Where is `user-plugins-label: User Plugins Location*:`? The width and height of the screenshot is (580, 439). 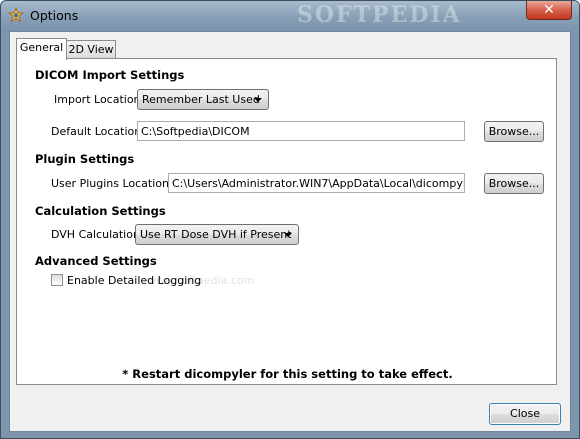 user-plugins-label: User Plugins Location*: is located at coordinates (115, 183).